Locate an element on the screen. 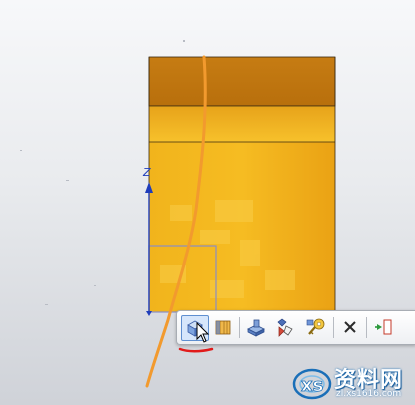 Image resolution: width=415 pixels, height=405 pixels. shell-button is located at coordinates (256, 327).